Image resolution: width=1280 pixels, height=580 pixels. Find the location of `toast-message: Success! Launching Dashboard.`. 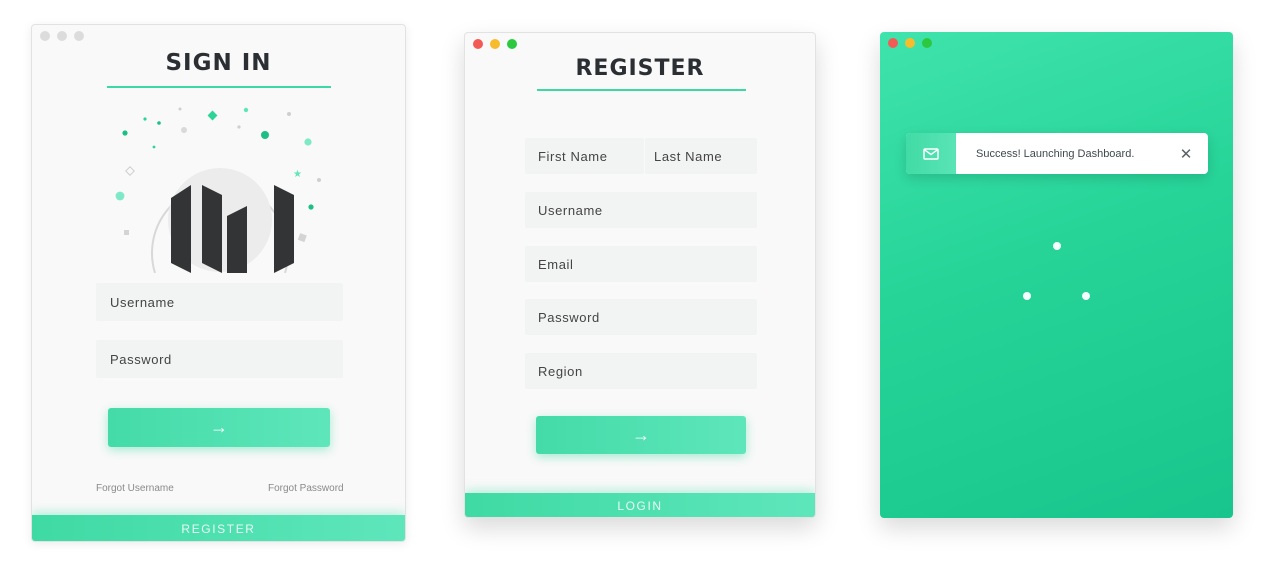

toast-message: Success! Launching Dashboard. is located at coordinates (1055, 153).